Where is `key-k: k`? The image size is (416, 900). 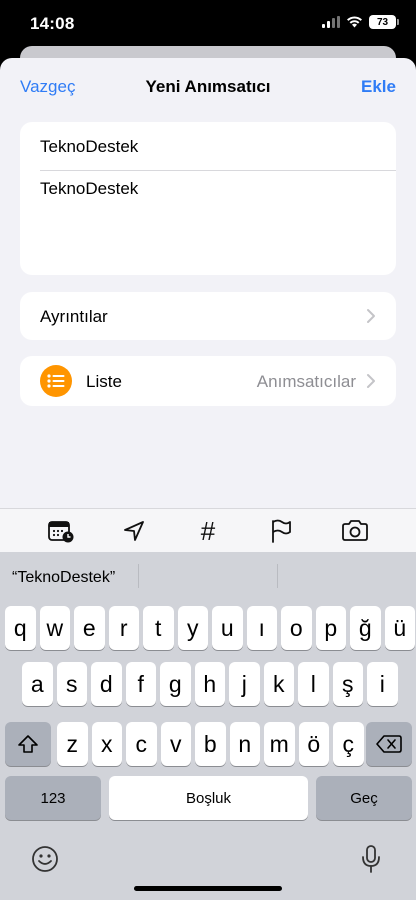
key-k: k is located at coordinates (278, 684).